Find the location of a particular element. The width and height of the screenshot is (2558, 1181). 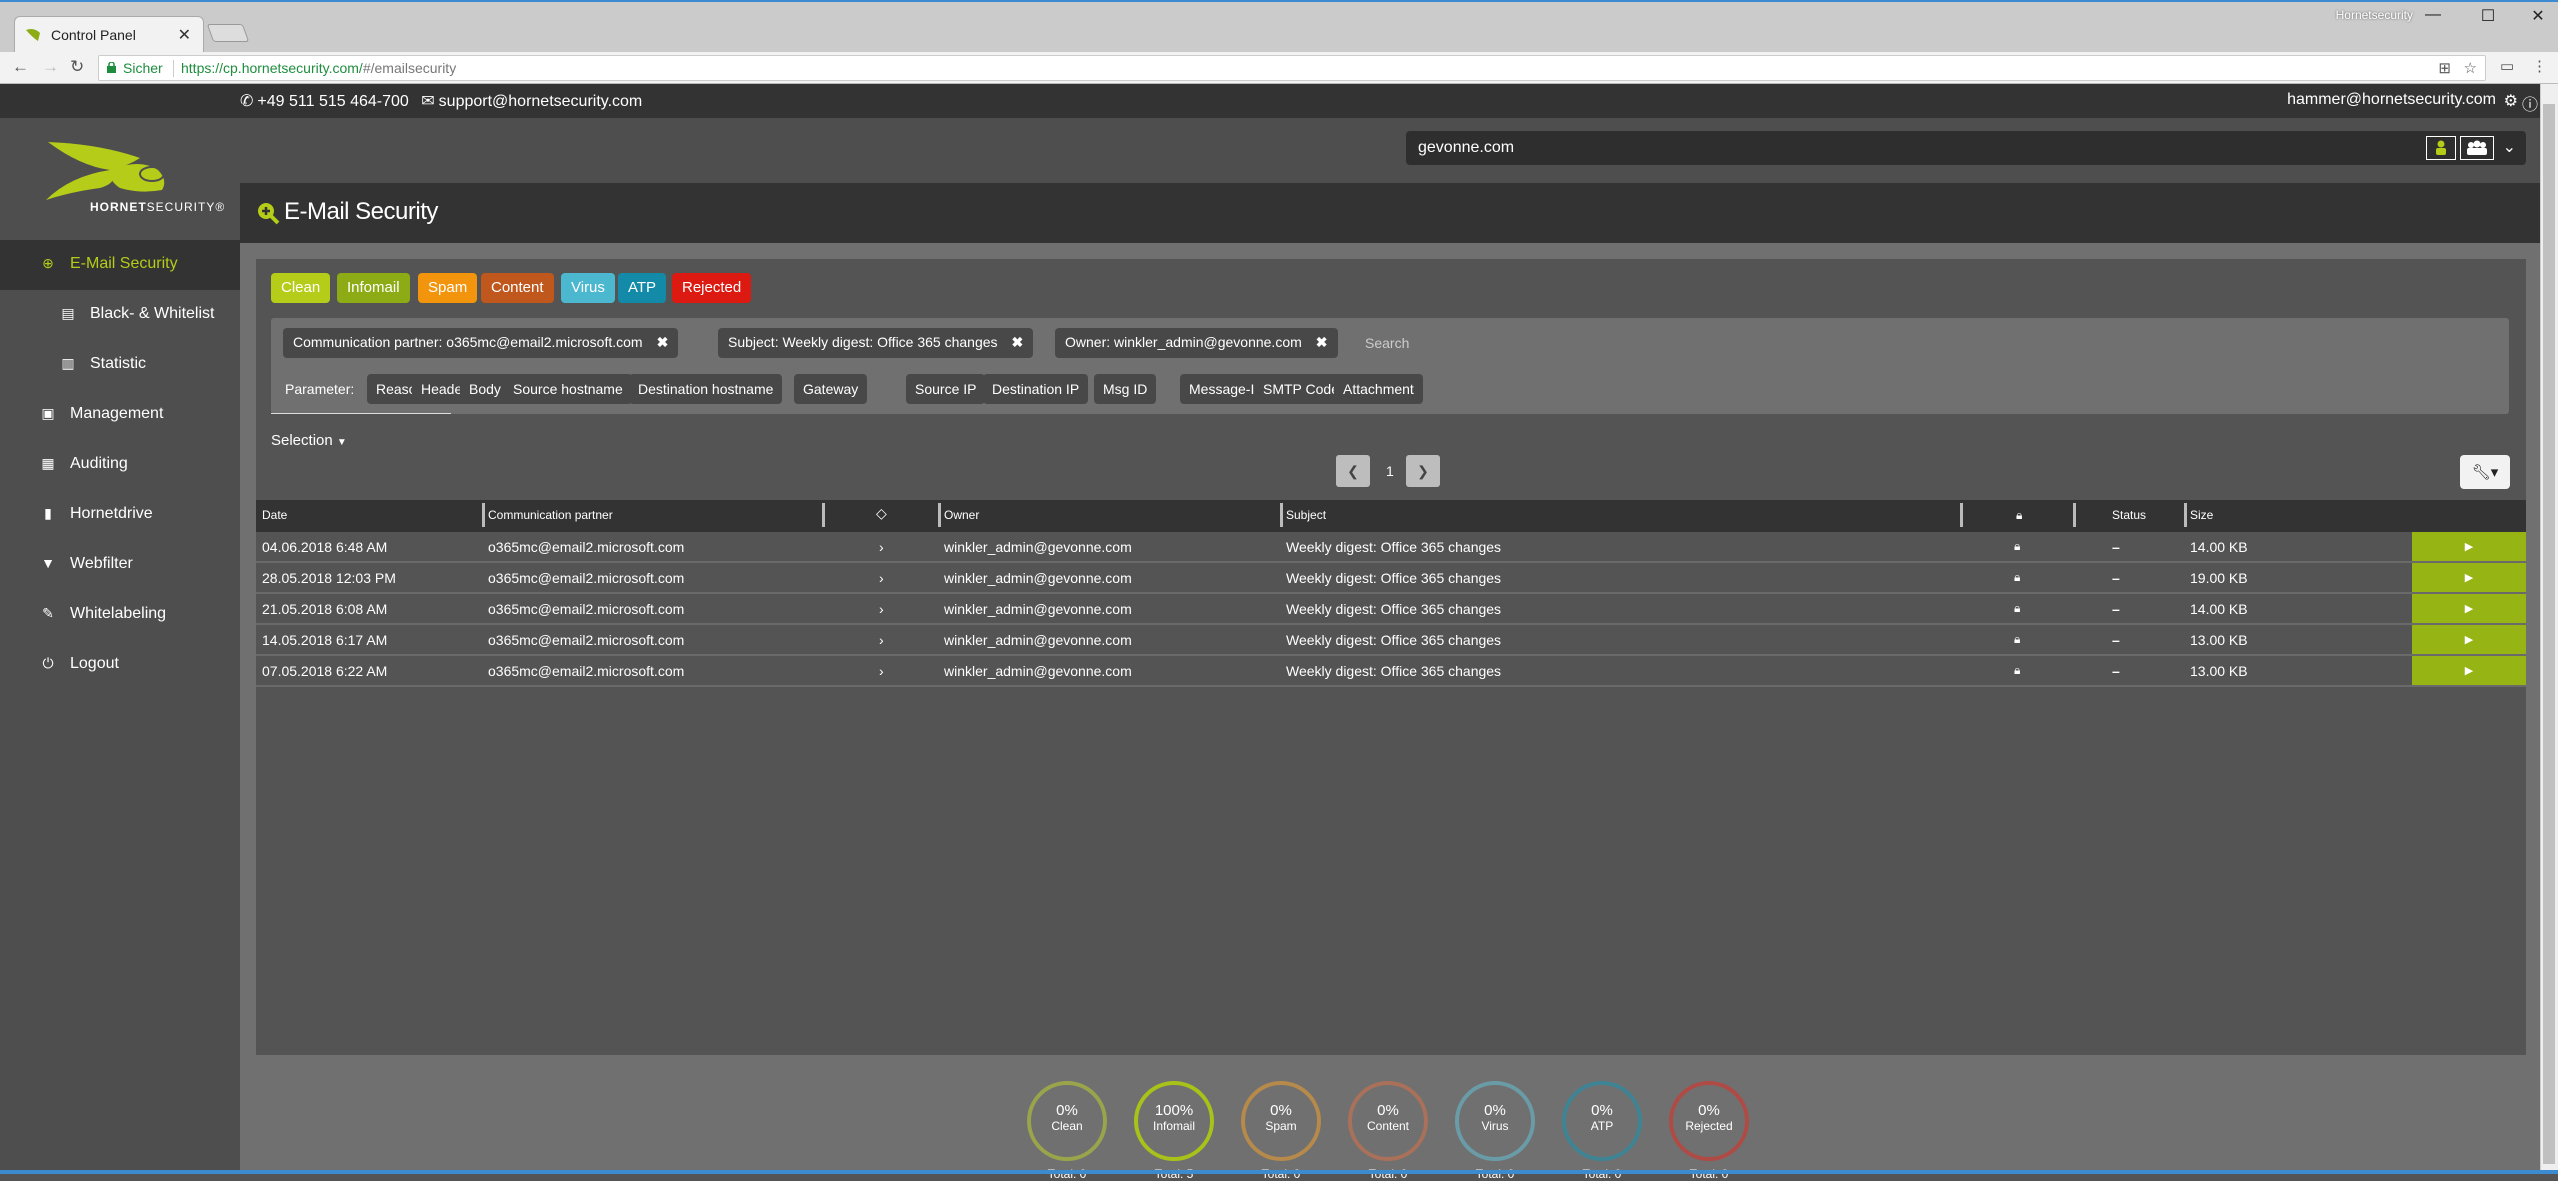

current-user: hammer@hornetsecurity.com is located at coordinates (2391, 100).